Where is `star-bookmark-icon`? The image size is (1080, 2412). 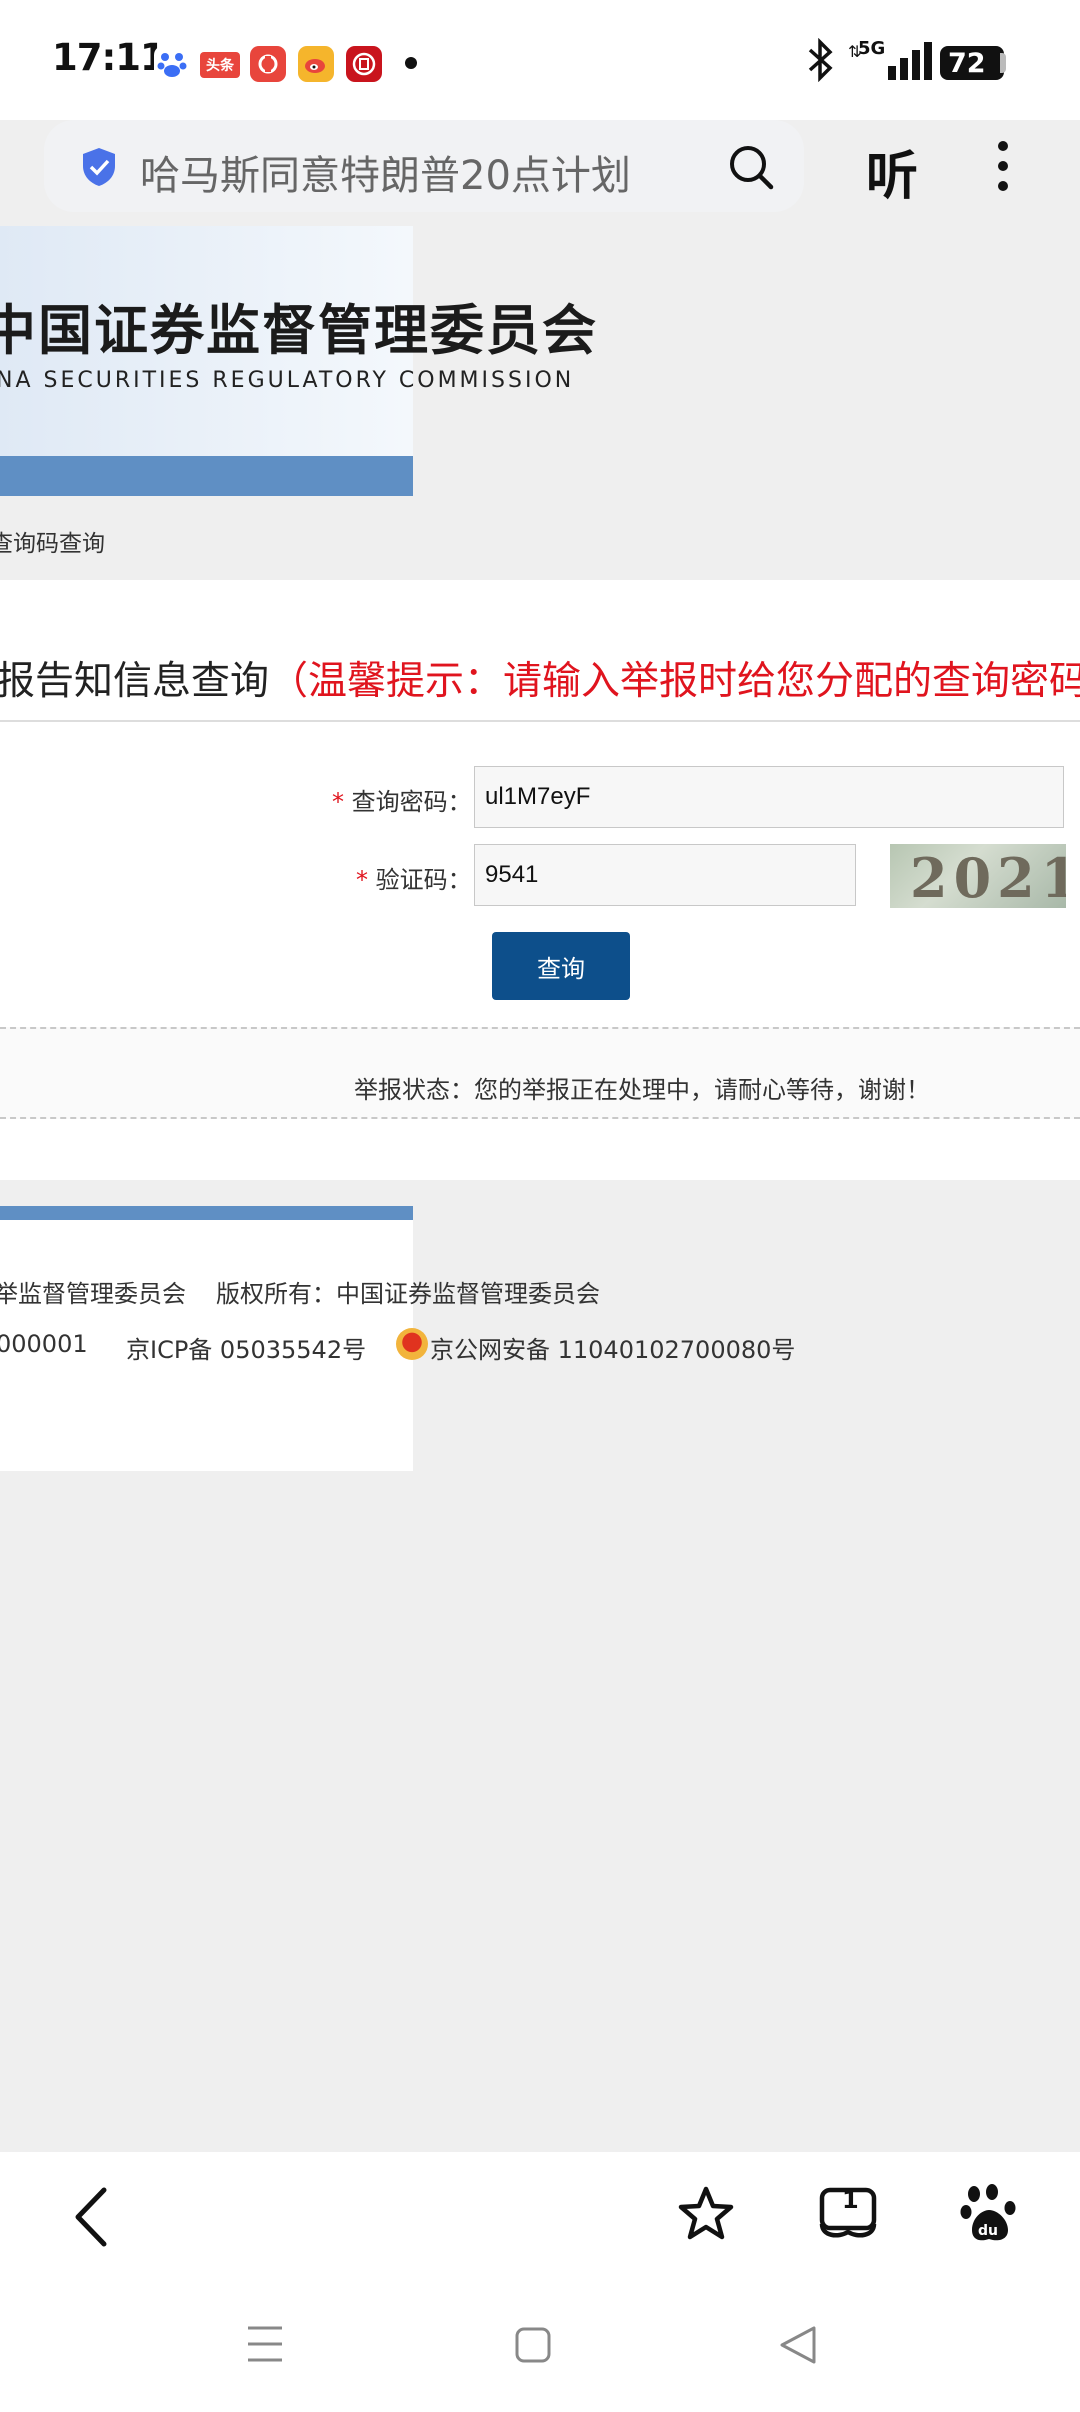
star-bookmark-icon is located at coordinates (706, 2216).